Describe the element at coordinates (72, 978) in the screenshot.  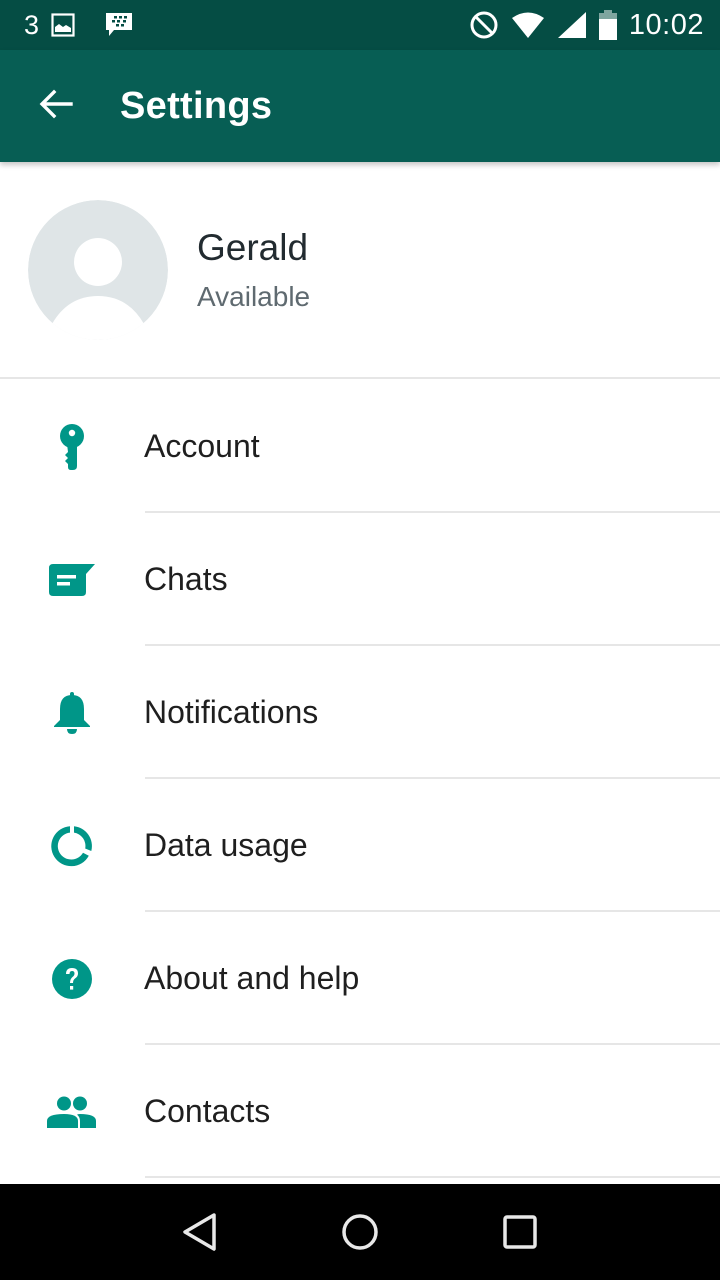
I see `help-icon` at that location.